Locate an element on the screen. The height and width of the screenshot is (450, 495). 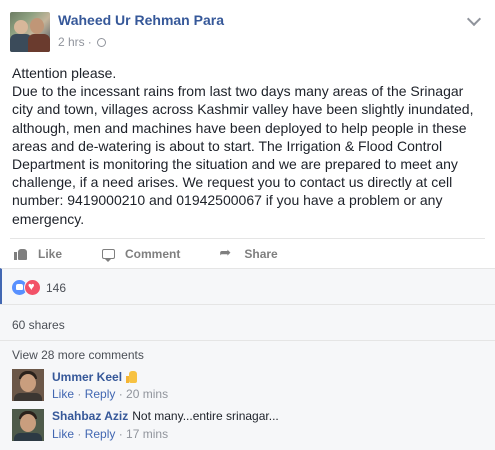
post-meta: 2 hrs · is located at coordinates (82, 42).